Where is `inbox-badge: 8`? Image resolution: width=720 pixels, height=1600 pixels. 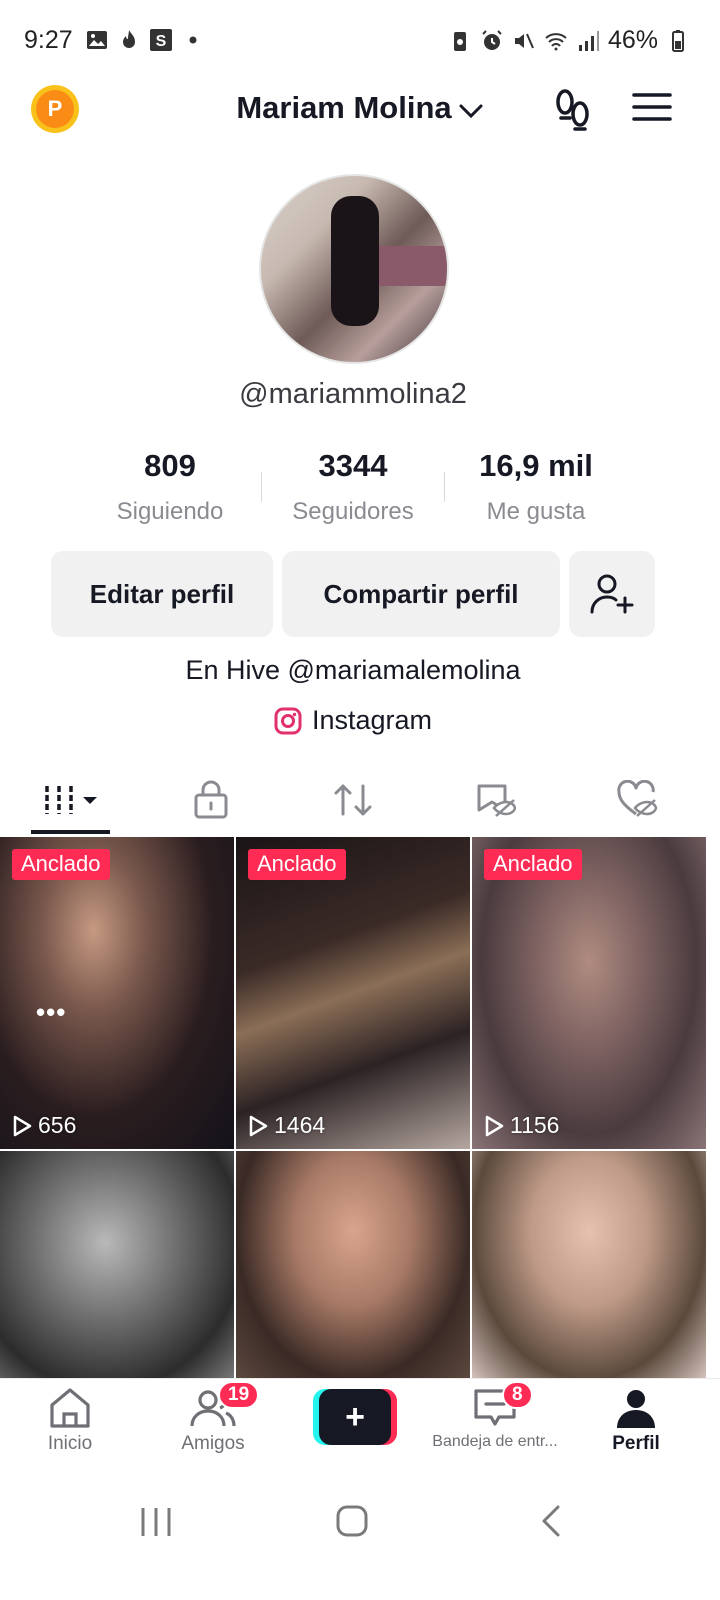
inbox-badge: 8 is located at coordinates (517, 1395).